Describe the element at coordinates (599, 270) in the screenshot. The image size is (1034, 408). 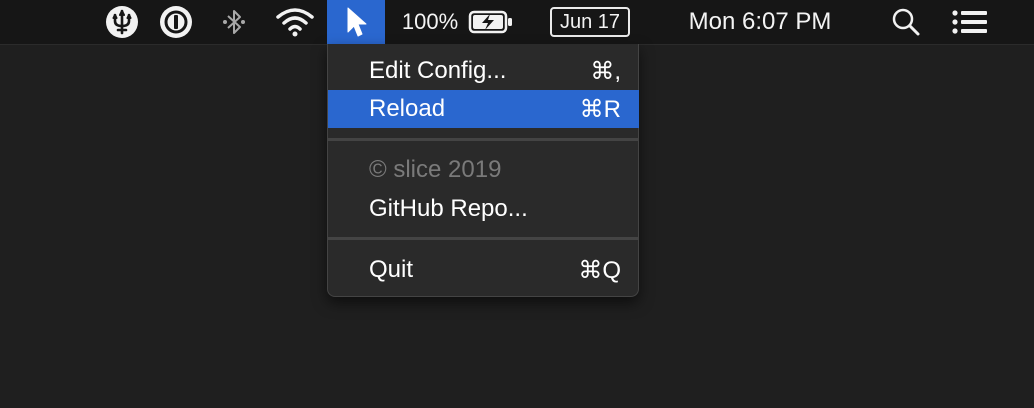
I see `menu-item-shortcut: ⌘Q` at that location.